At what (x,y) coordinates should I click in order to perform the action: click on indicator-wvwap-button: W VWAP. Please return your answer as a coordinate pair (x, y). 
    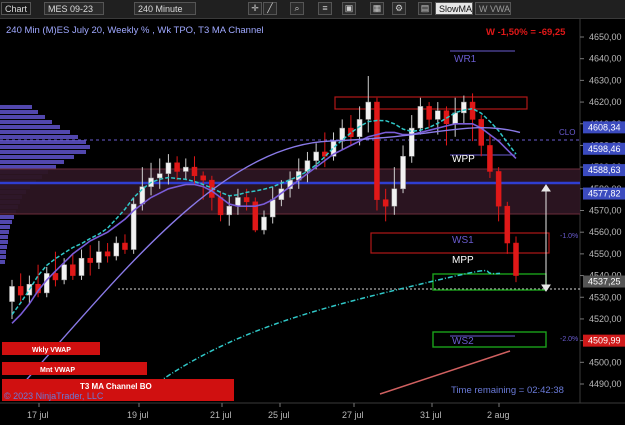
    Looking at the image, I should click on (493, 8).